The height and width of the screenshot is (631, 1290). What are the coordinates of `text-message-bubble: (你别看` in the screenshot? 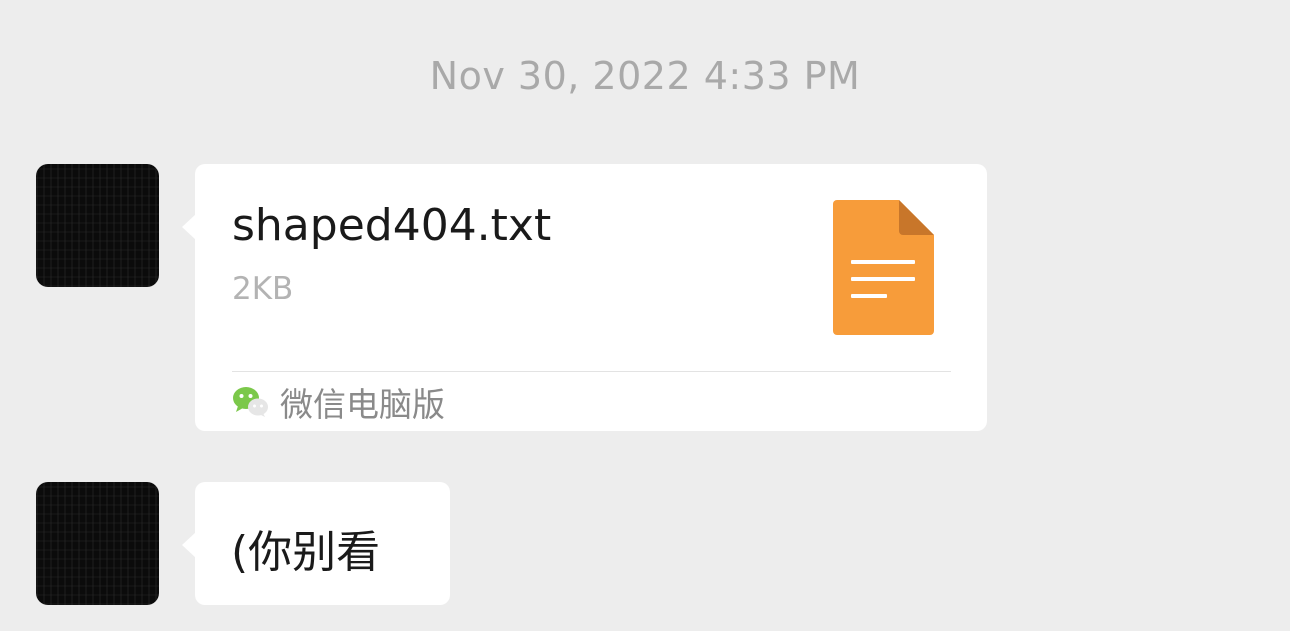 It's located at (316, 543).